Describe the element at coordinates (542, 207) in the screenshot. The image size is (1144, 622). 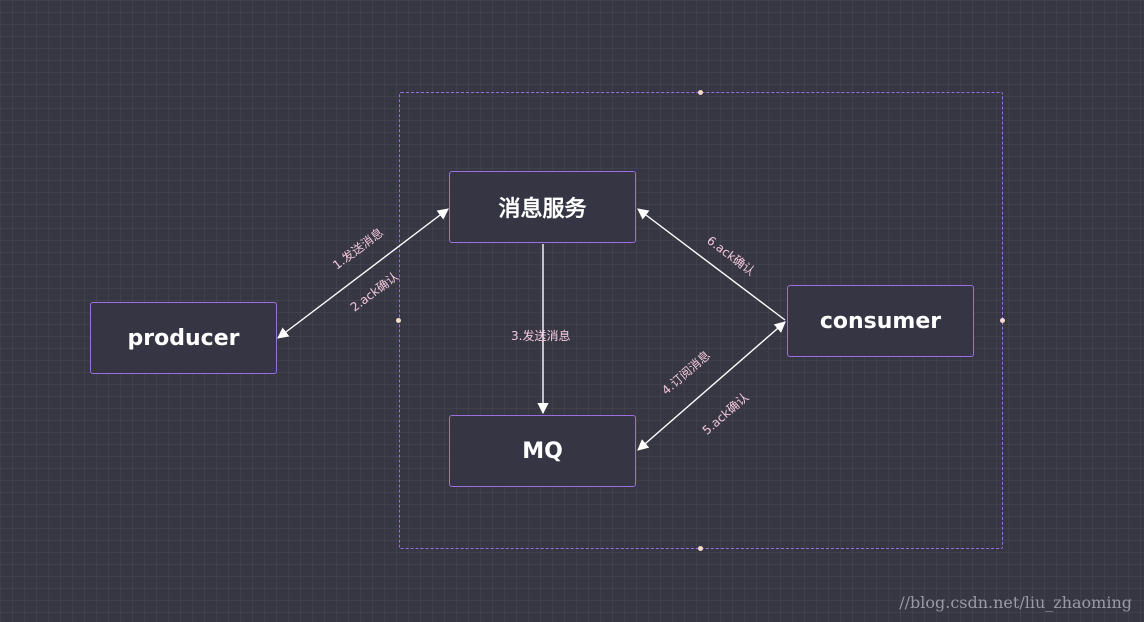
I see `node-message-service: 消息服务` at that location.